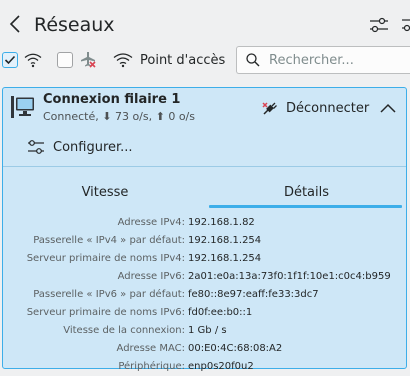 The image size is (410, 376). What do you see at coordinates (253, 60) in the screenshot?
I see `search-icon` at bounding box center [253, 60].